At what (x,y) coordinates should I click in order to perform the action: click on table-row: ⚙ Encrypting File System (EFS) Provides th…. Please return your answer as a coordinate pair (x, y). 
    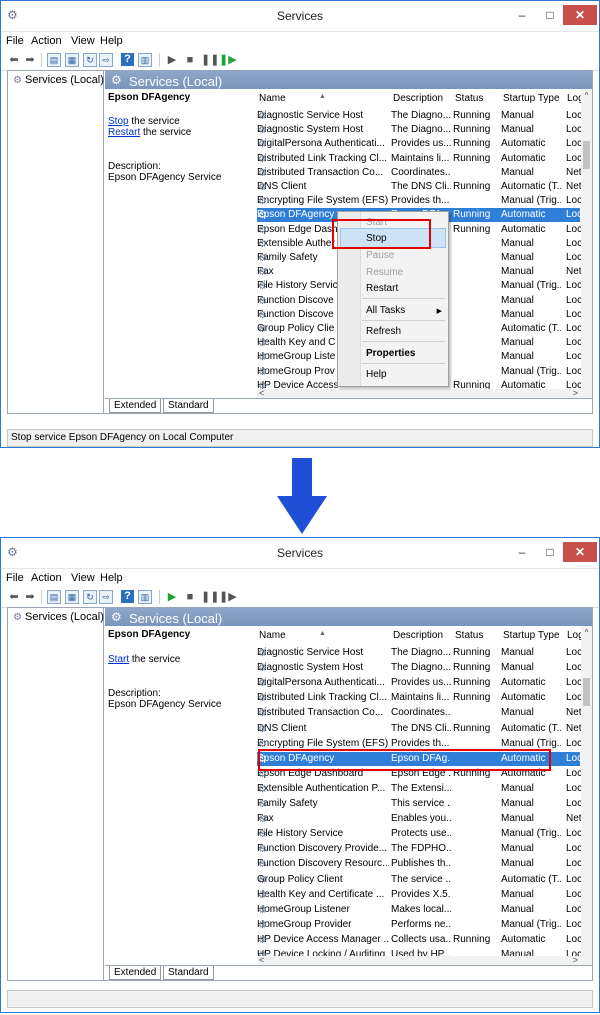
    Looking at the image, I should click on (419, 201).